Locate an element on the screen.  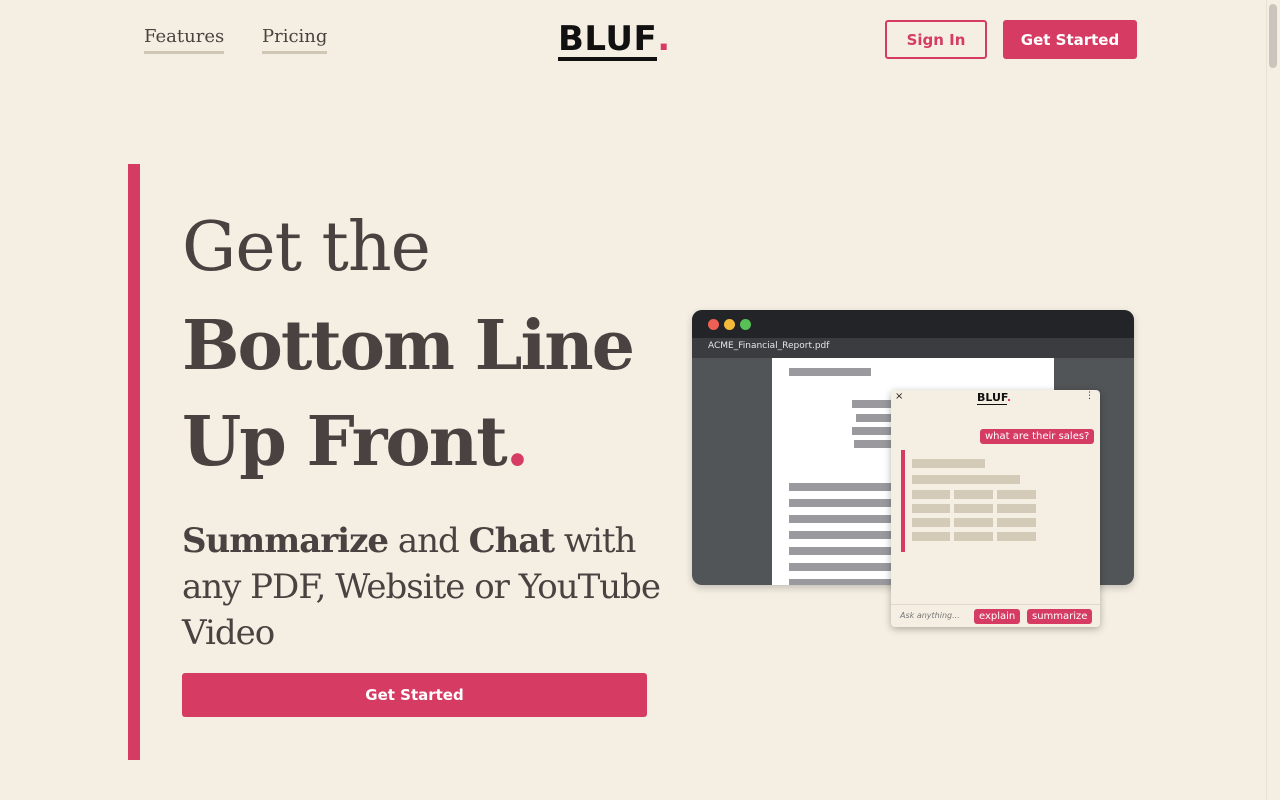
logo-text: BLUF is located at coordinates (608, 40).